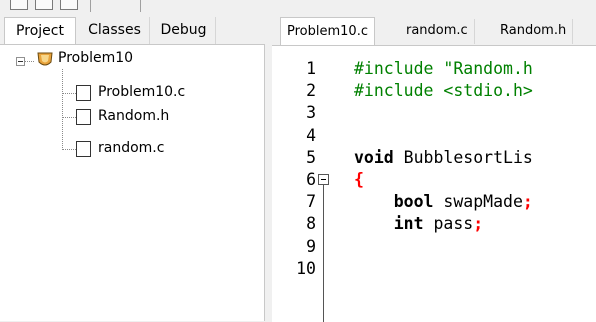 The image size is (596, 322). I want to click on code-text: {, so click(359, 180).